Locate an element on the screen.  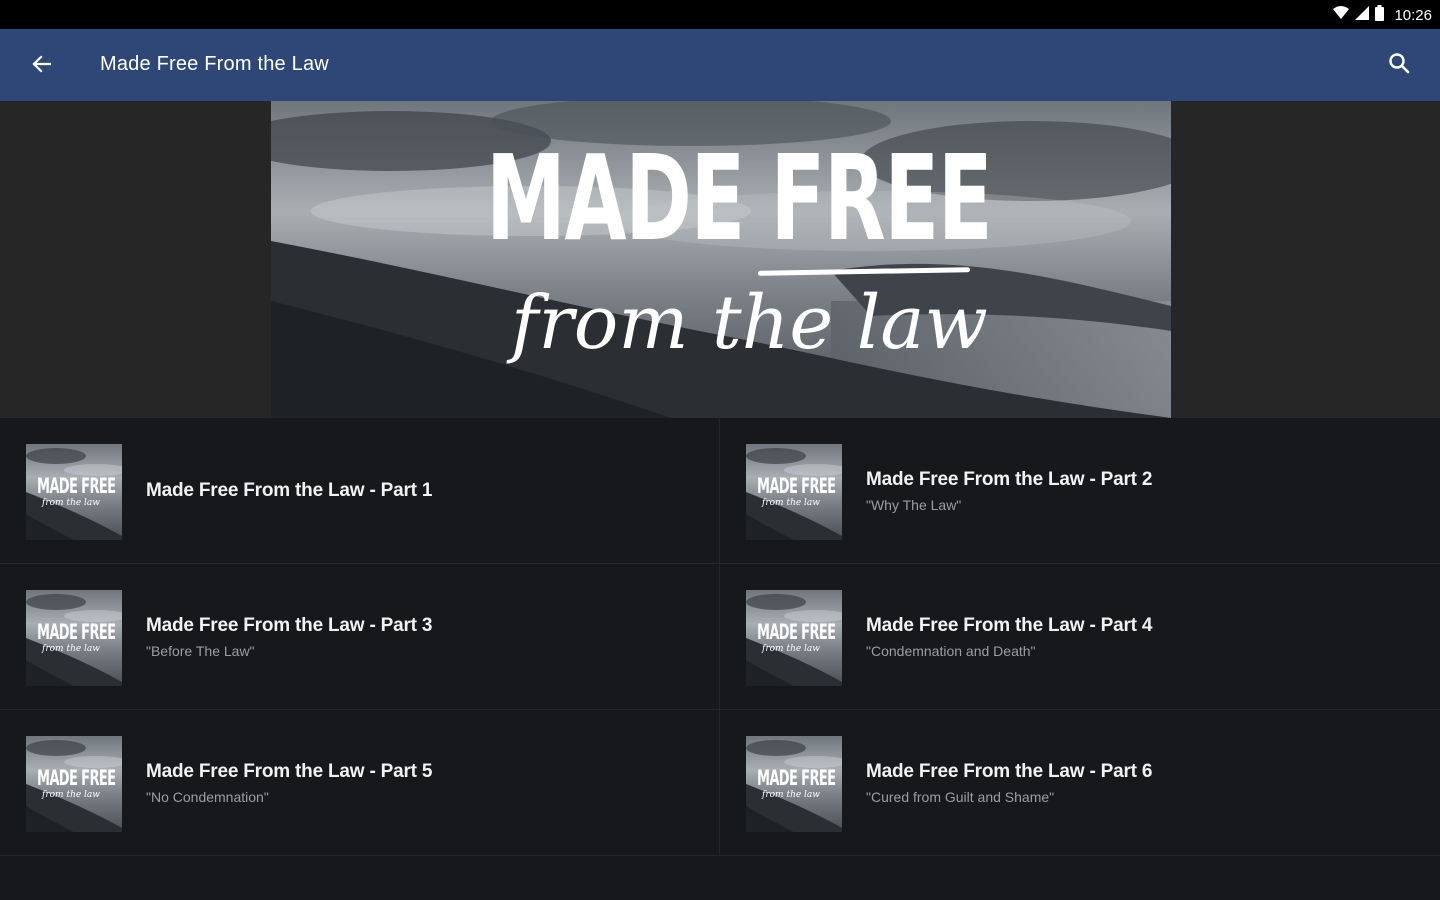
hero-title-main: MADE FREE is located at coordinates (739, 198).